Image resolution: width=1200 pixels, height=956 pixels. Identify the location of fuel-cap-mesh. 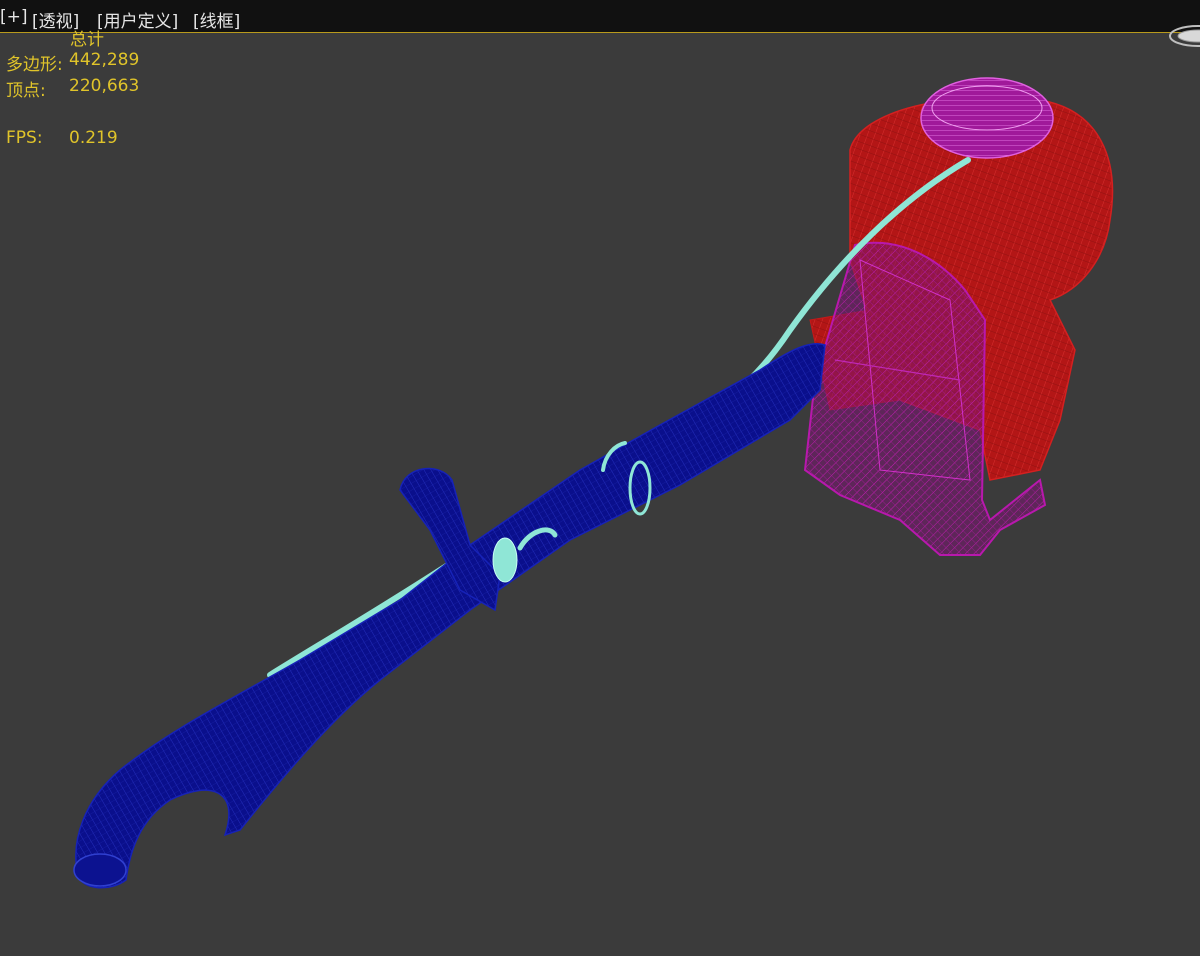
(987, 118).